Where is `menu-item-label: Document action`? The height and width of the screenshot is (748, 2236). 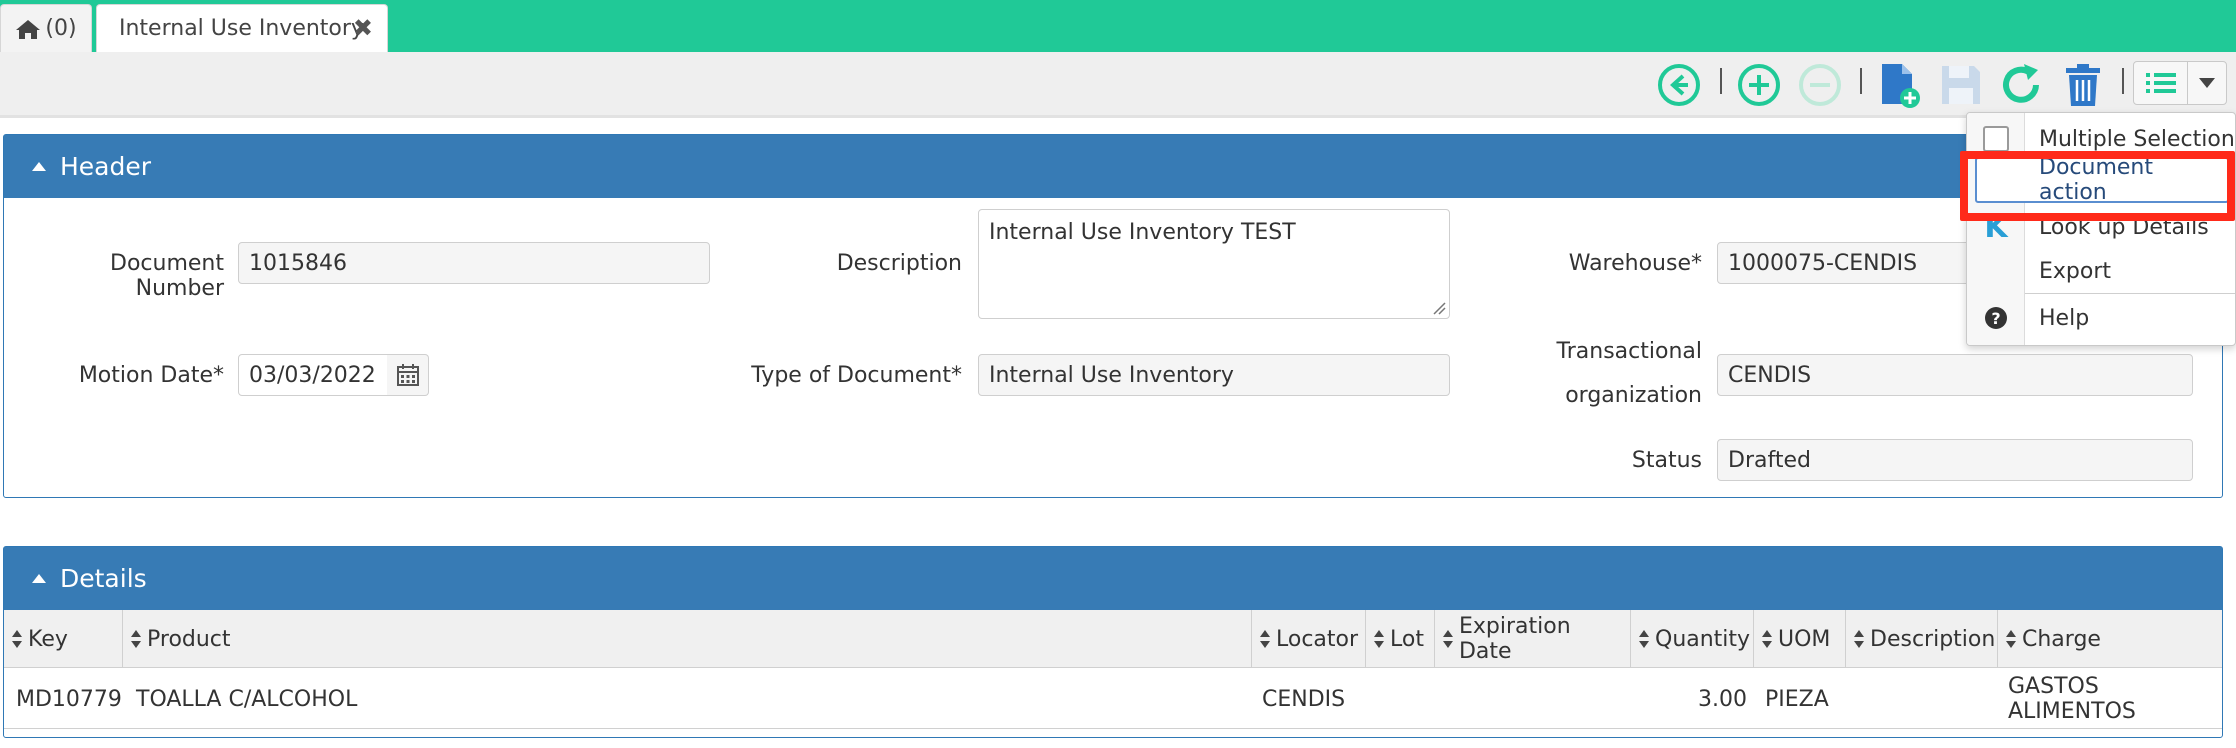
menu-item-label: Document action is located at coordinates (2096, 180).